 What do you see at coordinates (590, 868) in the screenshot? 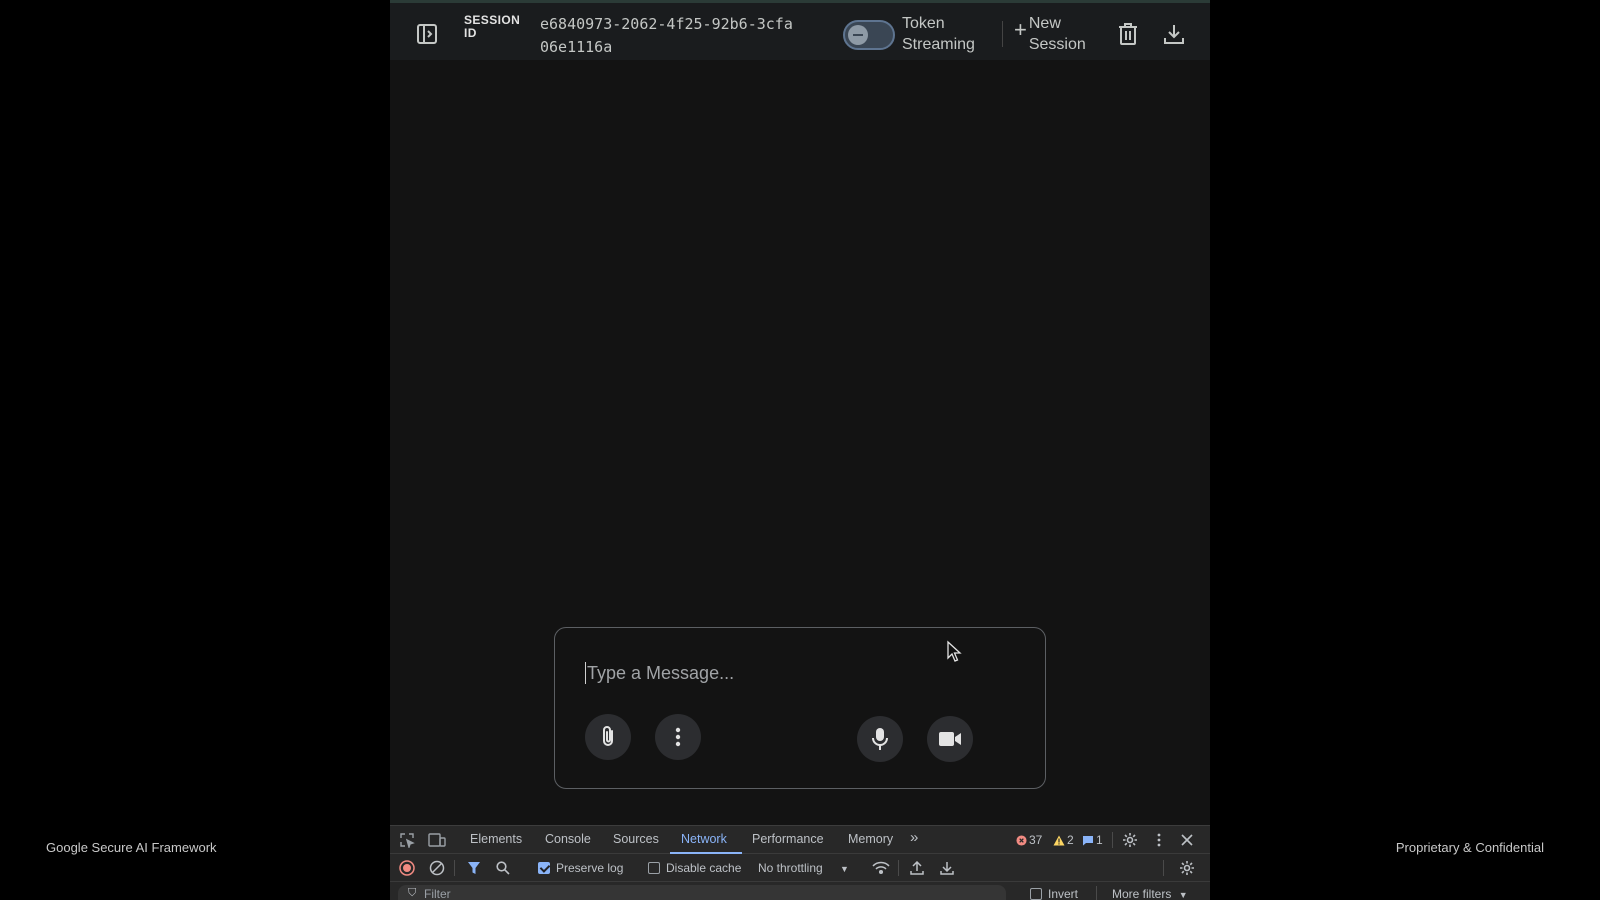
I see `preserve-log-label: Preserve log` at bounding box center [590, 868].